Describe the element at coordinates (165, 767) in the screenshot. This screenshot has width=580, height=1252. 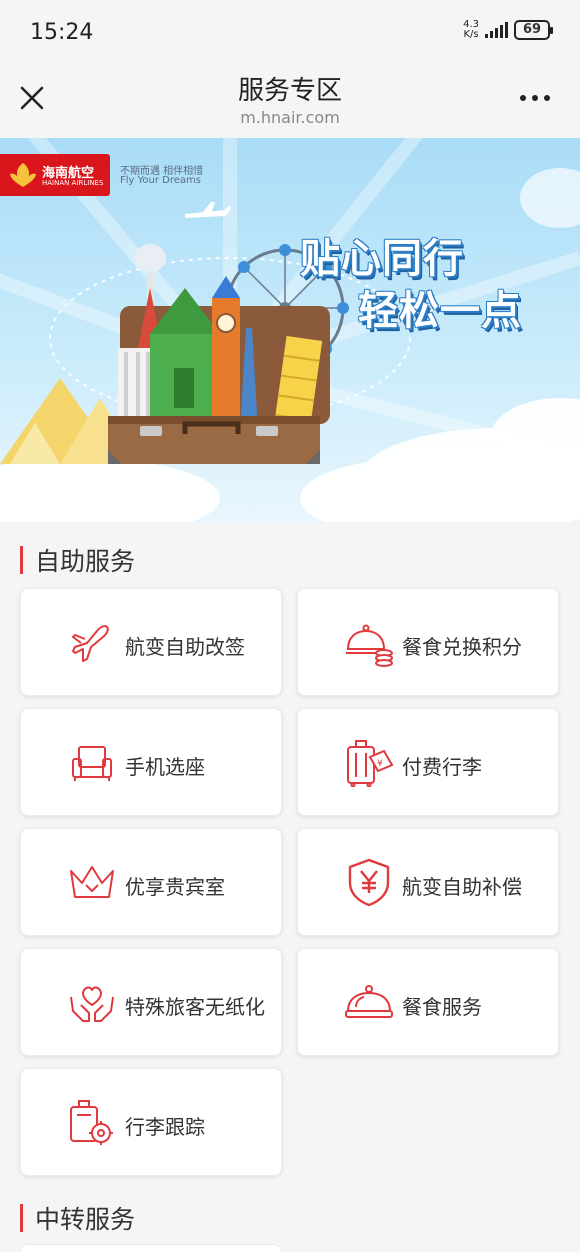
I see `service-label: 手机选座` at that location.